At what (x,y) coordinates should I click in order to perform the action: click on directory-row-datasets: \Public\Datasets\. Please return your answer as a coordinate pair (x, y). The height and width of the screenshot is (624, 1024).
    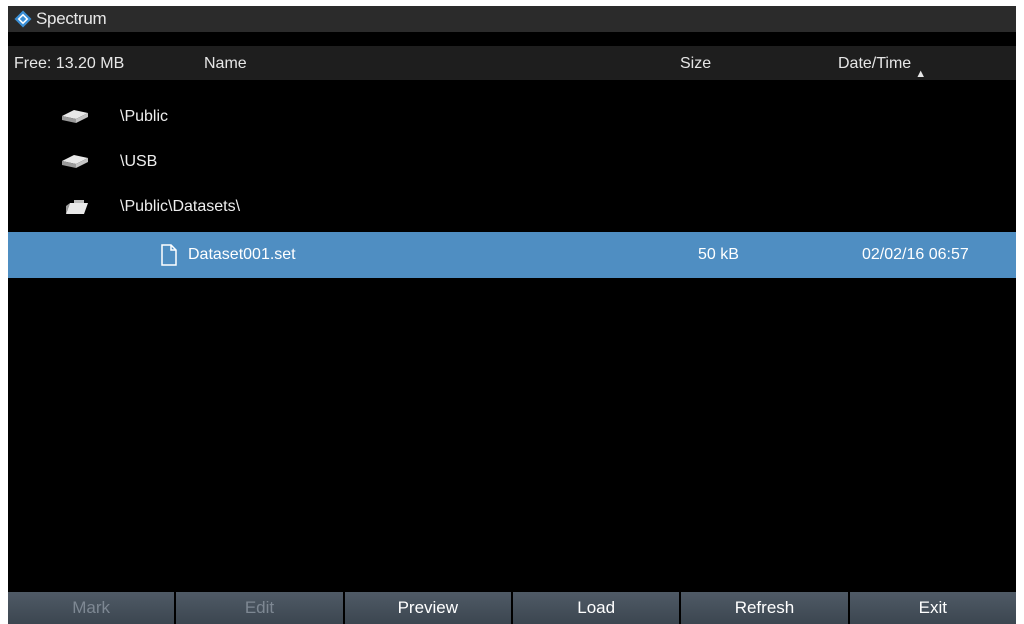
    Looking at the image, I should click on (512, 206).